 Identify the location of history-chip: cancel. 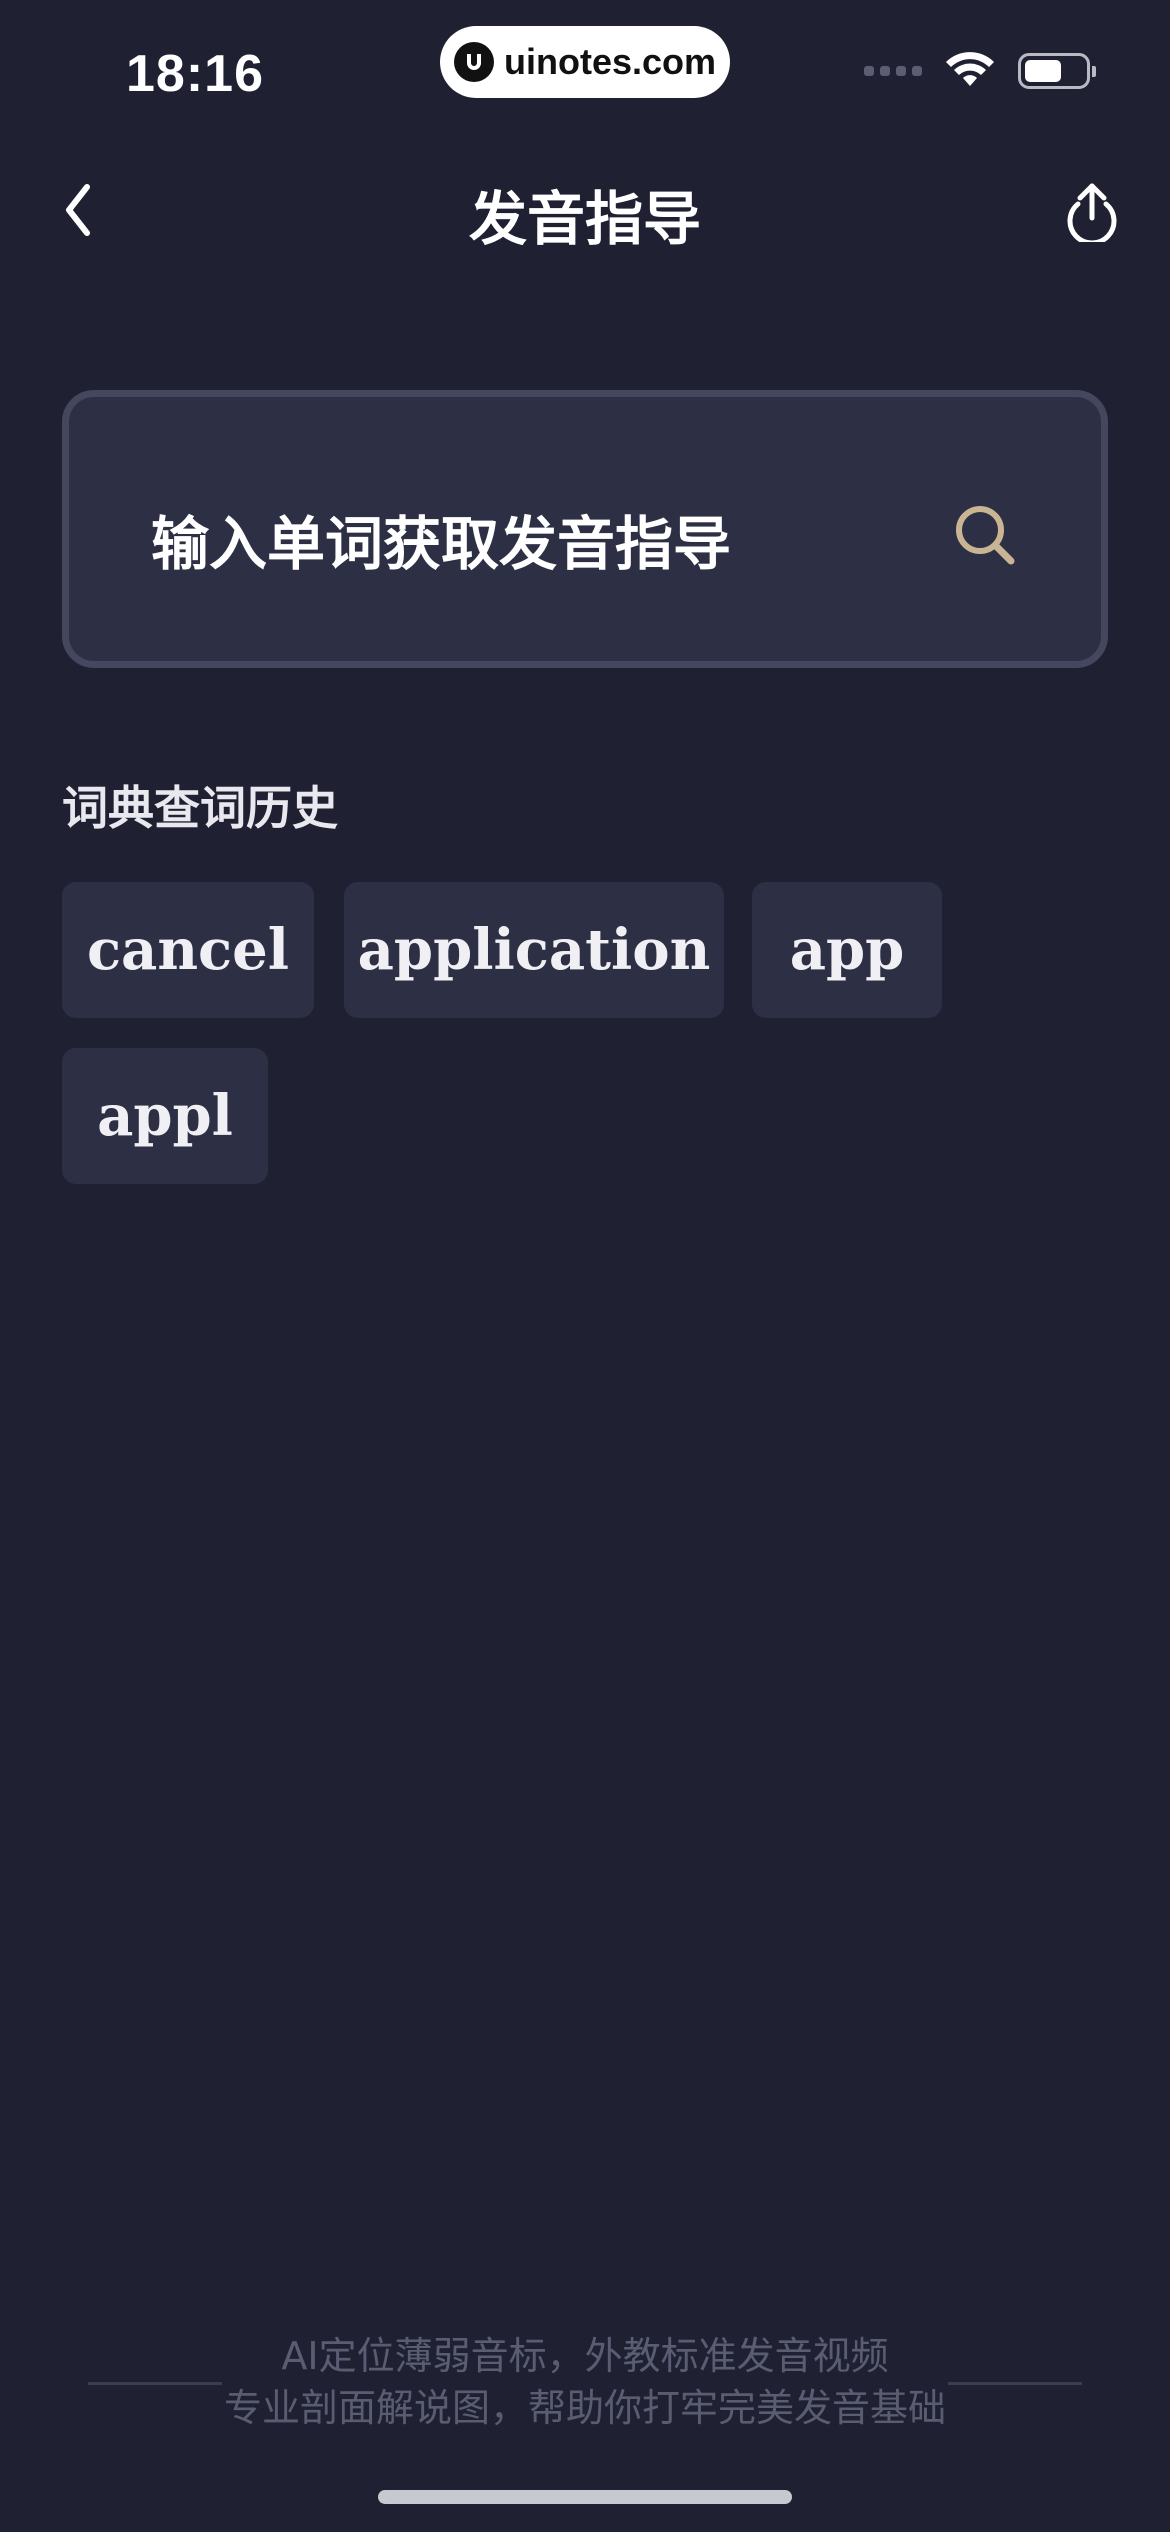
(188, 950).